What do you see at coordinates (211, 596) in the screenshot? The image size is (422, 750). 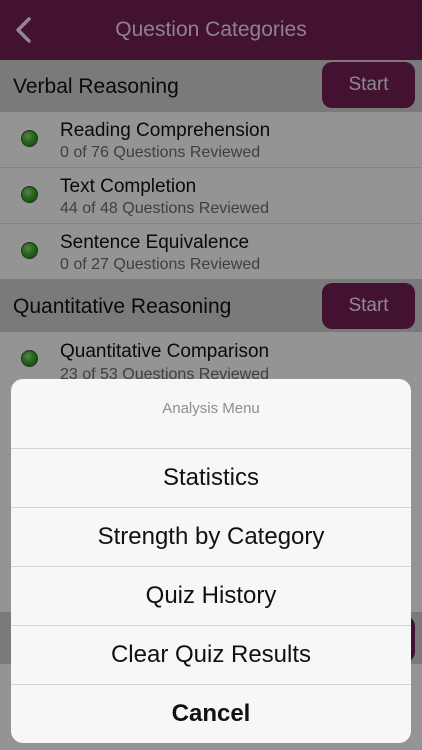 I see `quiz-history-button: Quiz History` at bounding box center [211, 596].